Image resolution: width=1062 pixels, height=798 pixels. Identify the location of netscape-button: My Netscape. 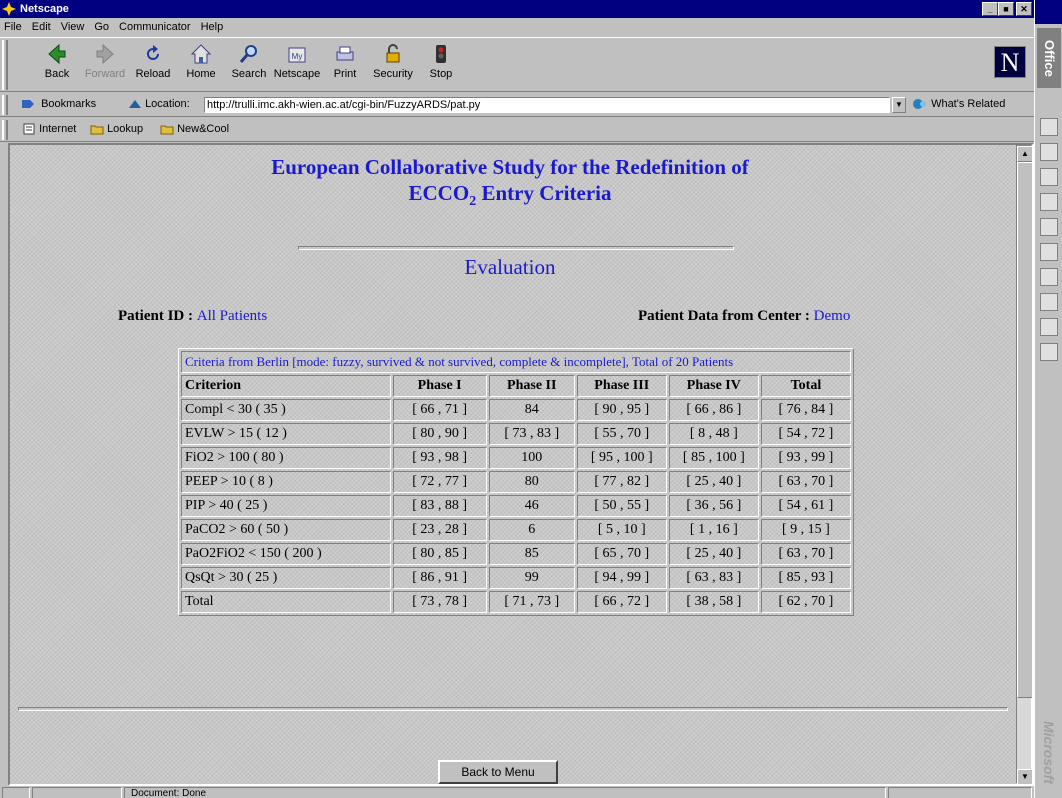
(297, 61).